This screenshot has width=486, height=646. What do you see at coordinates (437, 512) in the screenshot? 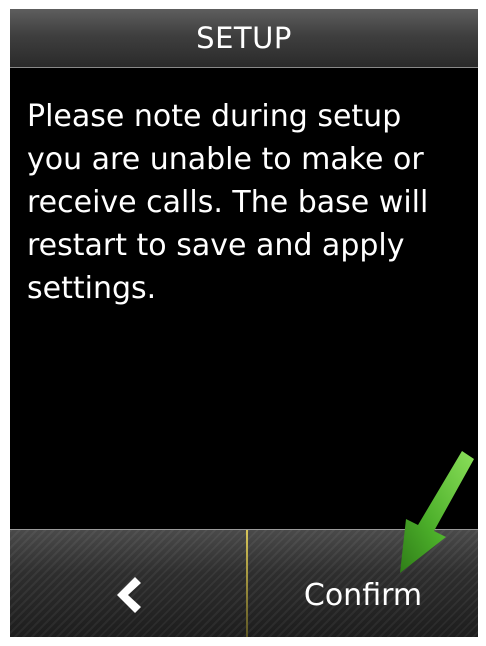
I see `green-arrow-icon` at bounding box center [437, 512].